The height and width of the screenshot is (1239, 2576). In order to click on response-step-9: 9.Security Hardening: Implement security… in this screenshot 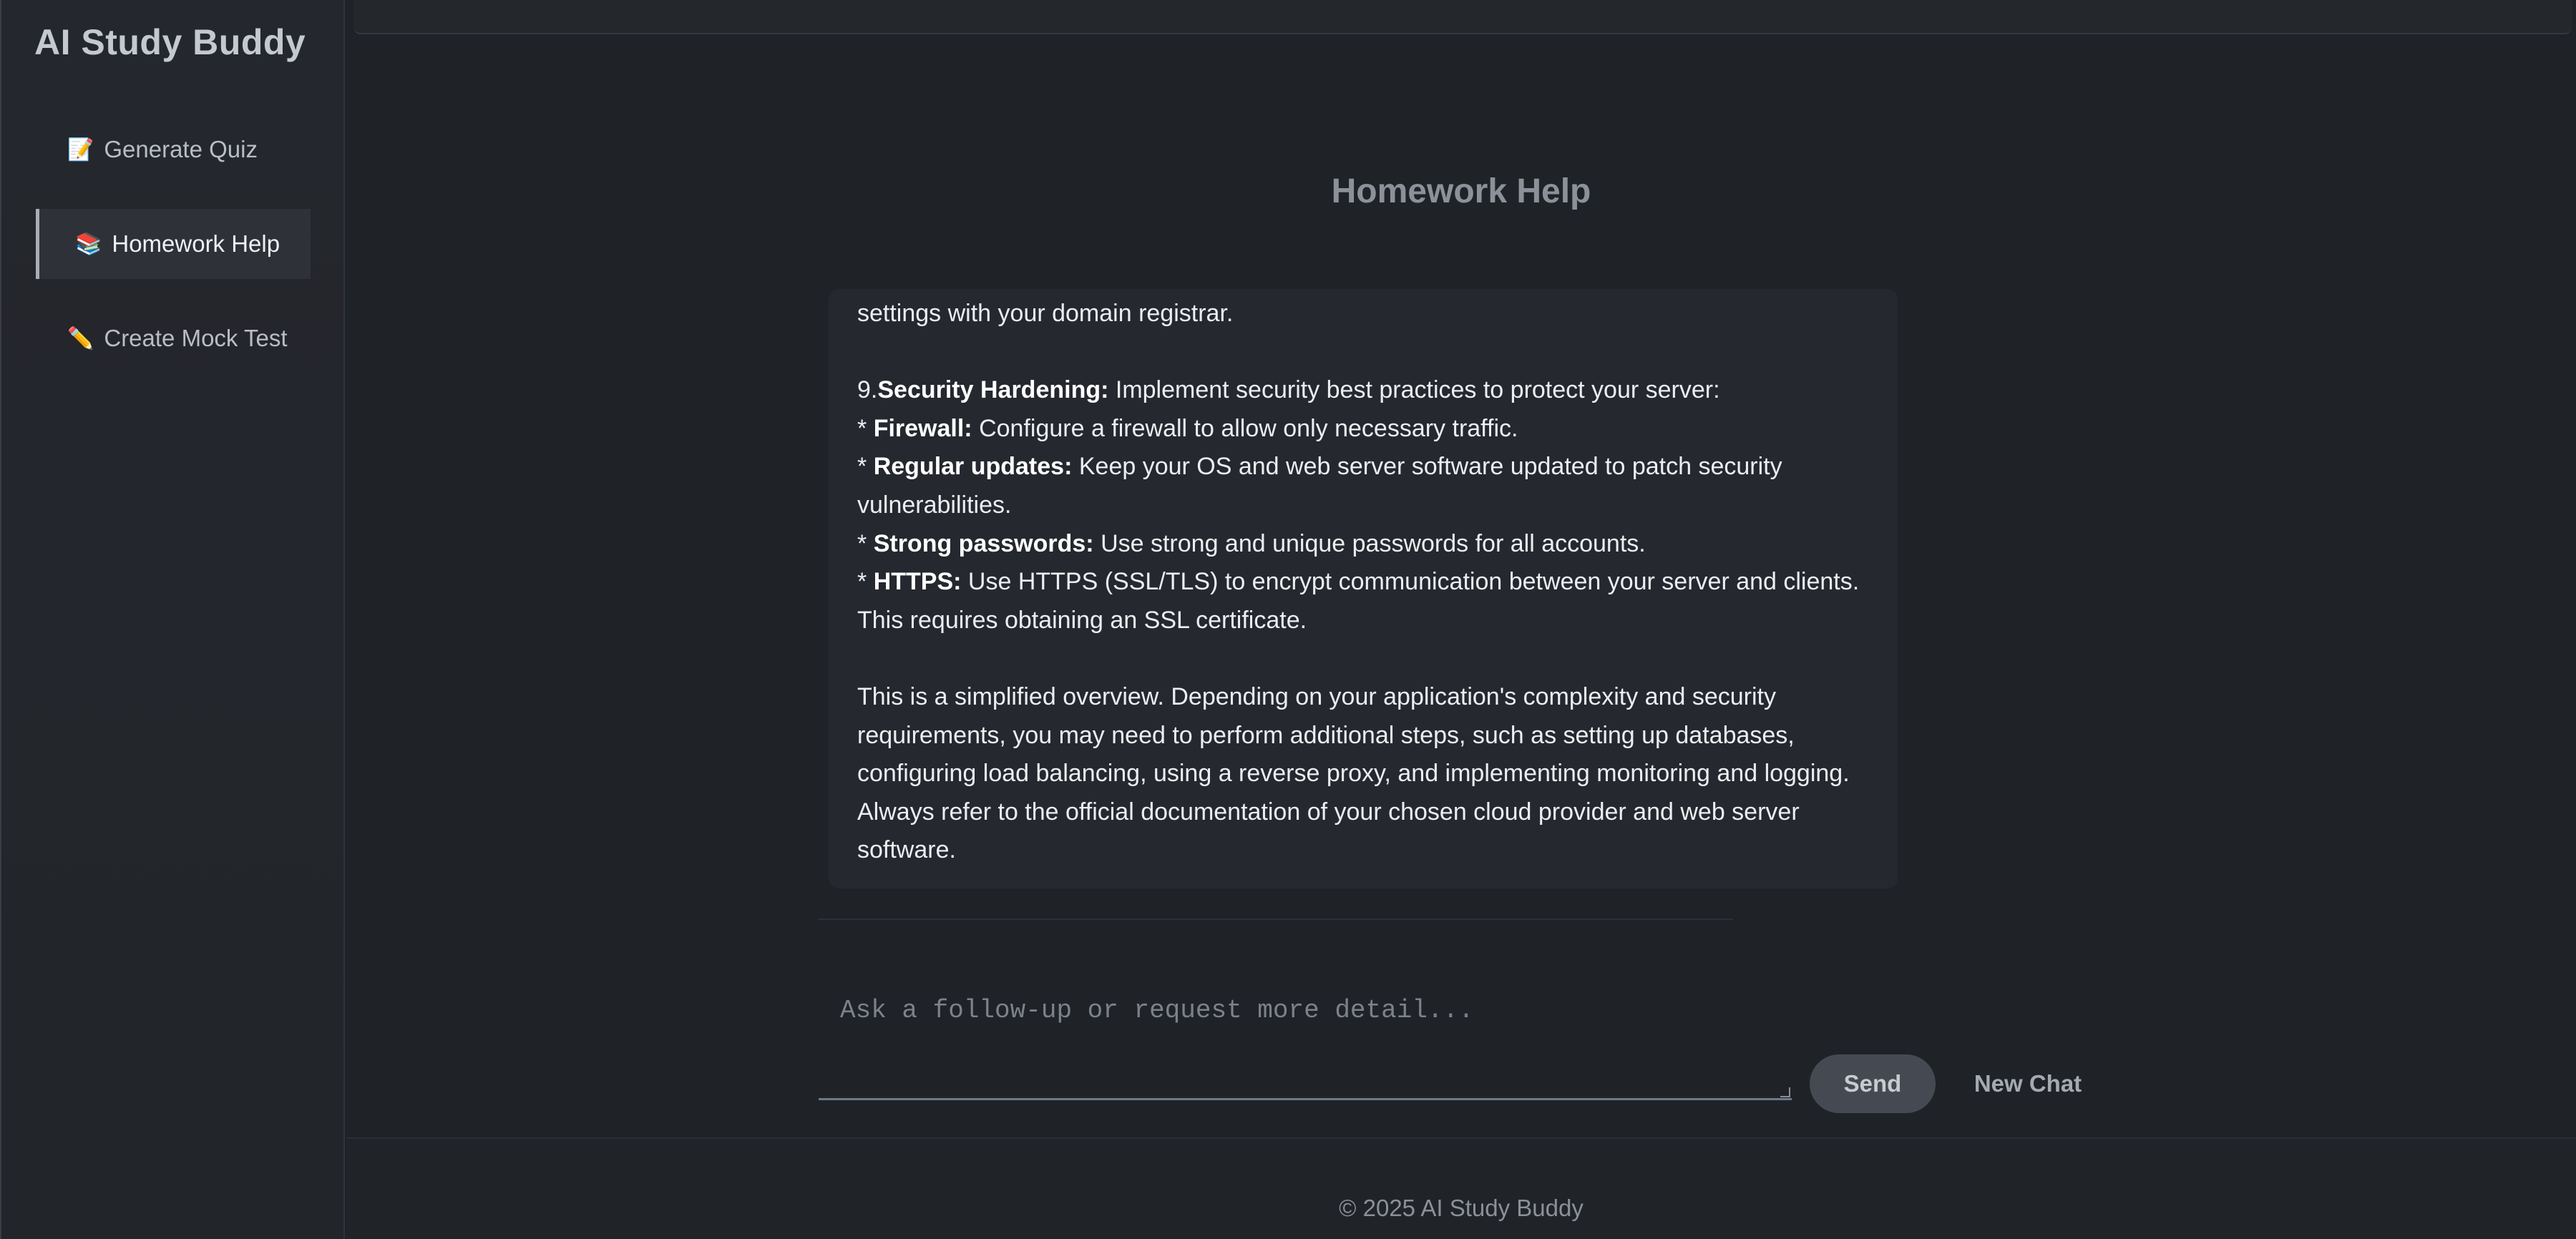, I will do `click(1288, 390)`.